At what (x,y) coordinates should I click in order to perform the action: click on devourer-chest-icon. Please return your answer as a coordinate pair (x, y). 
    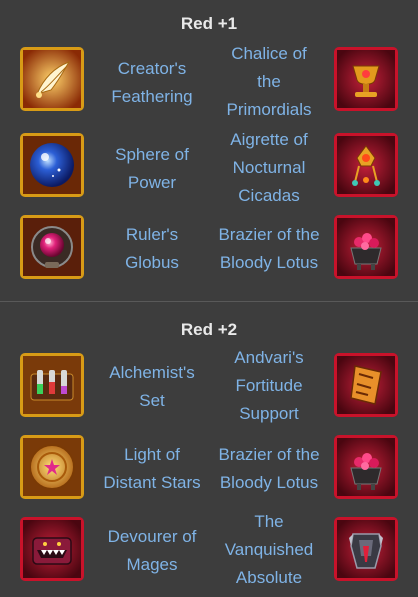
    Looking at the image, I should click on (52, 549).